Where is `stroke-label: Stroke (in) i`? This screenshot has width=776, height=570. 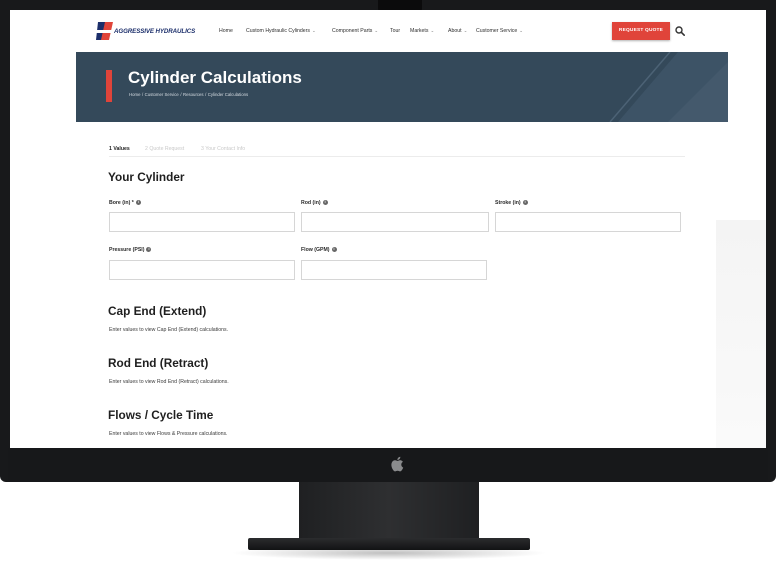 stroke-label: Stroke (in) i is located at coordinates (511, 203).